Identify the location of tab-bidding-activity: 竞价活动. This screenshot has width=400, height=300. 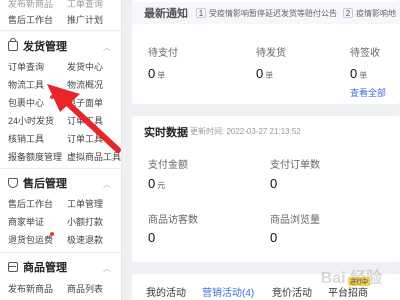
(292, 291).